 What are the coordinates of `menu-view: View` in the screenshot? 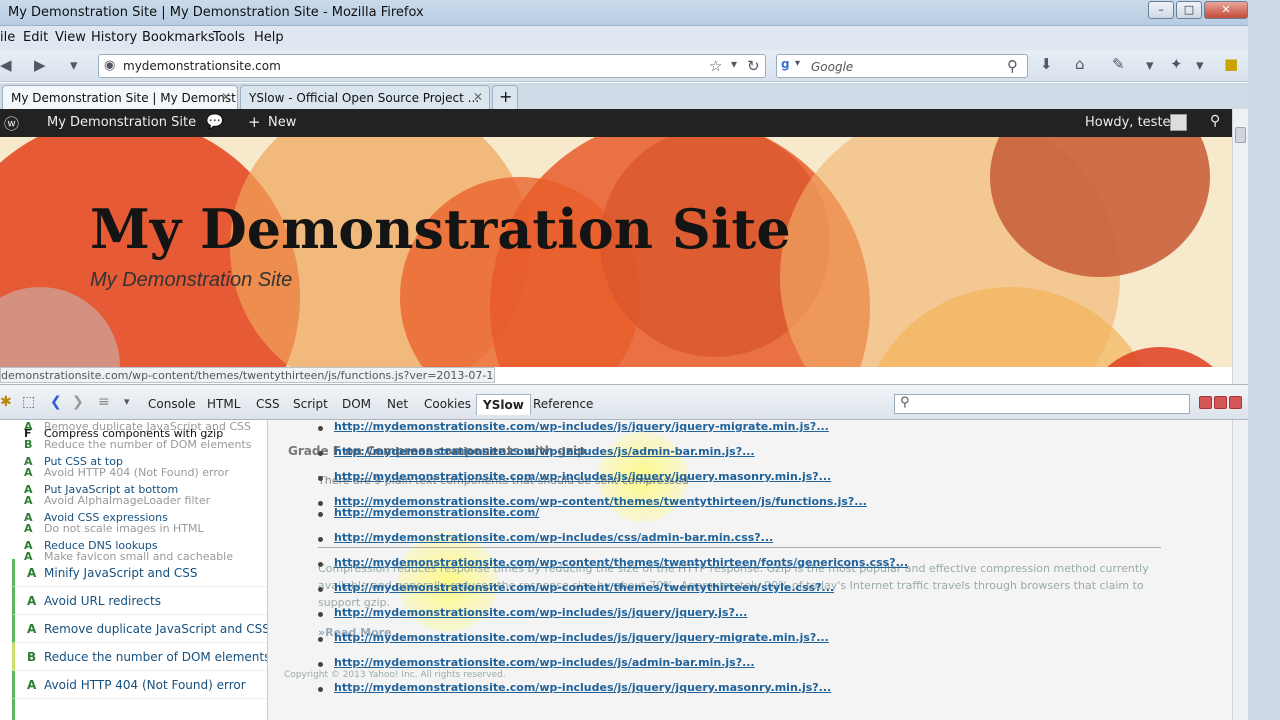 It's located at (70, 37).